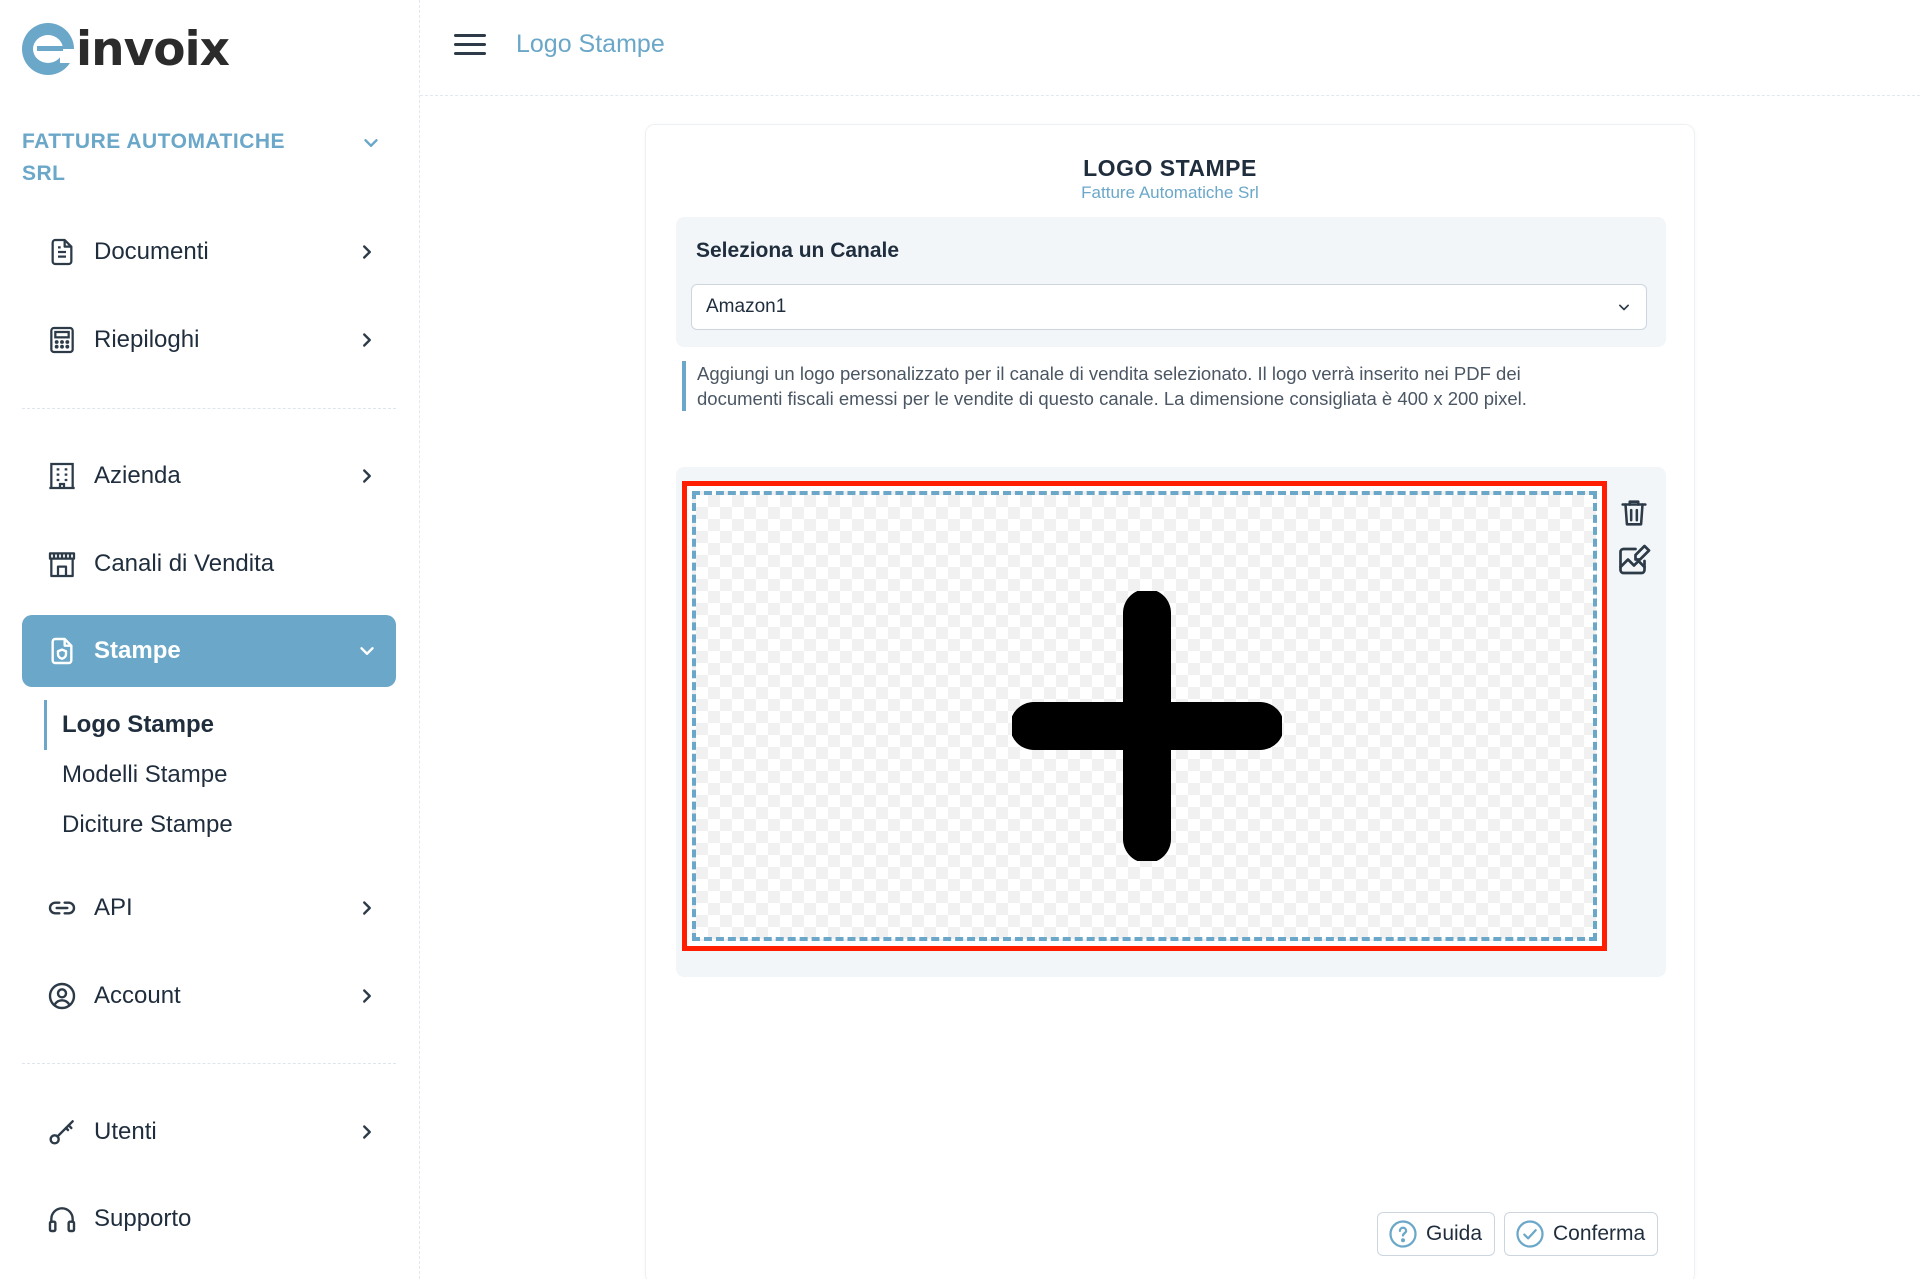 This screenshot has height=1279, width=1920. What do you see at coordinates (62, 252) in the screenshot?
I see `document-icon` at bounding box center [62, 252].